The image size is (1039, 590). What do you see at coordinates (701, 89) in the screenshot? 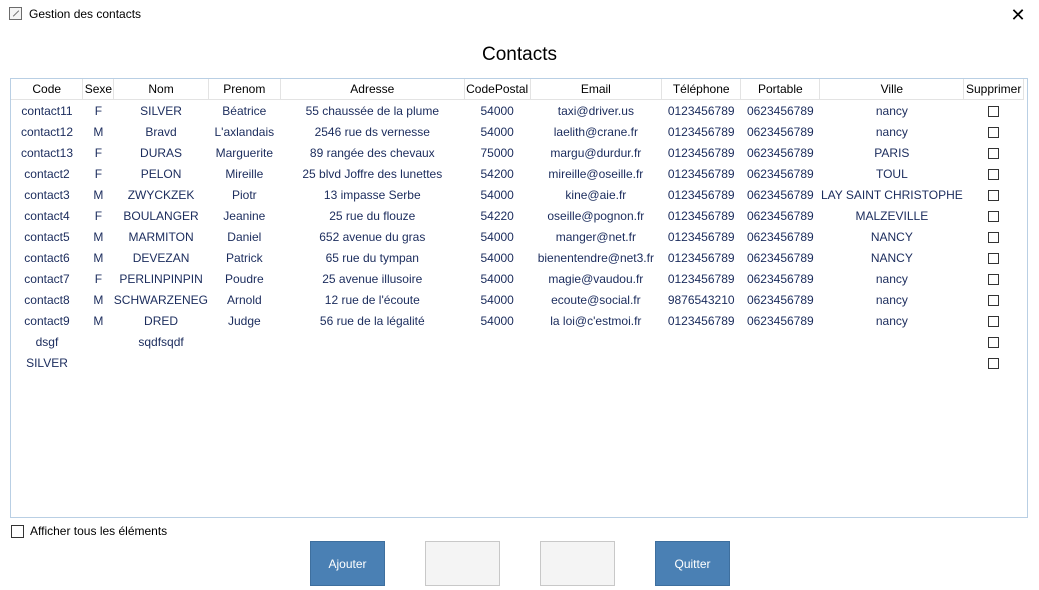
I see `column-header: Téléphone` at bounding box center [701, 89].